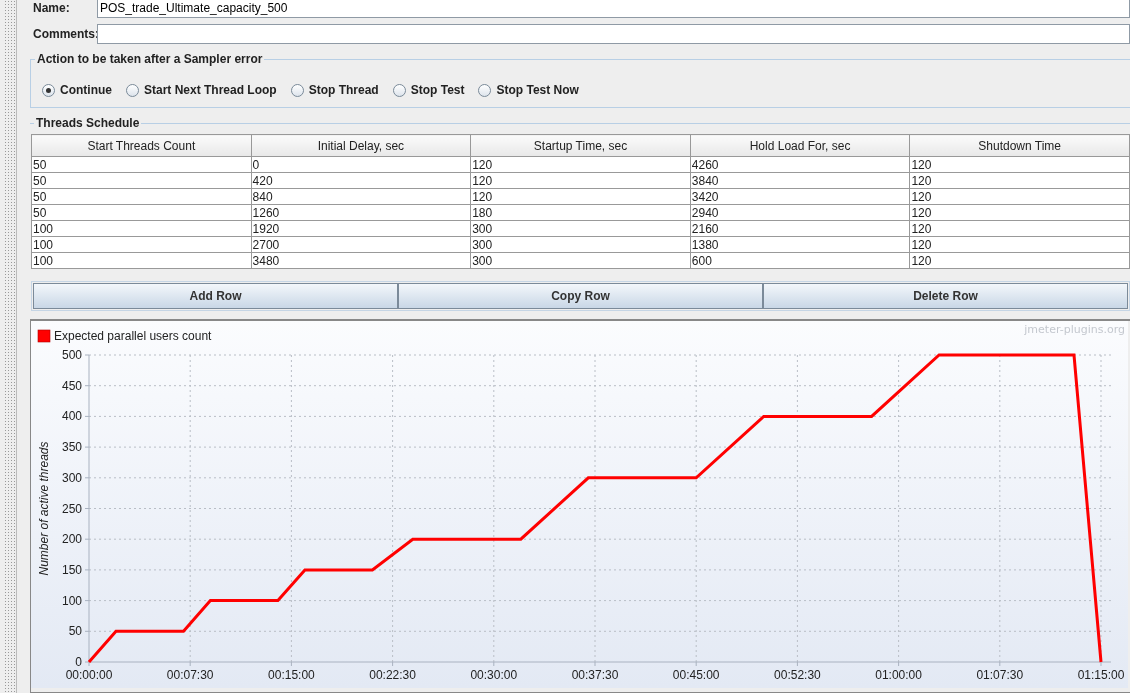 The height and width of the screenshot is (693, 1130). What do you see at coordinates (361, 212) in the screenshot?
I see `table-cell: 1260` at bounding box center [361, 212].